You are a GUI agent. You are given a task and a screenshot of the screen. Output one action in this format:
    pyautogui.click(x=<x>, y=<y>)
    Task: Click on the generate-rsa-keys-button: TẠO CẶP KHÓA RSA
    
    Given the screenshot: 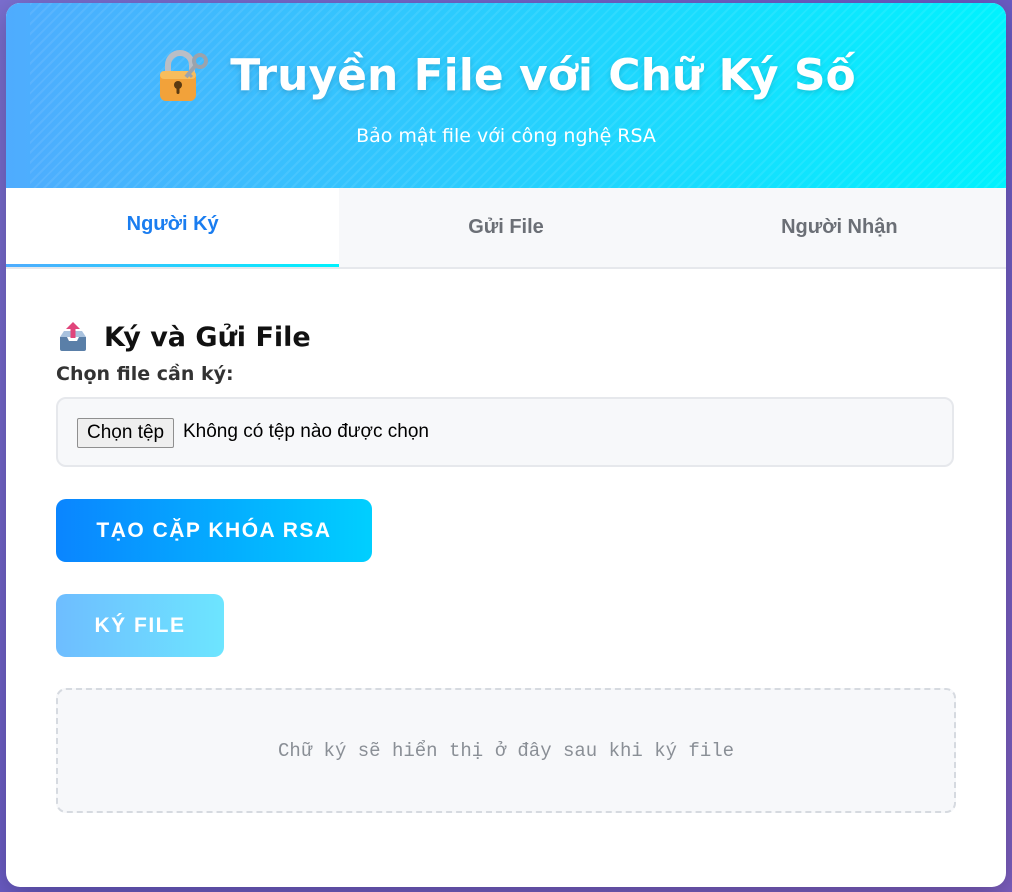 What is the action you would take?
    pyautogui.click(x=214, y=530)
    